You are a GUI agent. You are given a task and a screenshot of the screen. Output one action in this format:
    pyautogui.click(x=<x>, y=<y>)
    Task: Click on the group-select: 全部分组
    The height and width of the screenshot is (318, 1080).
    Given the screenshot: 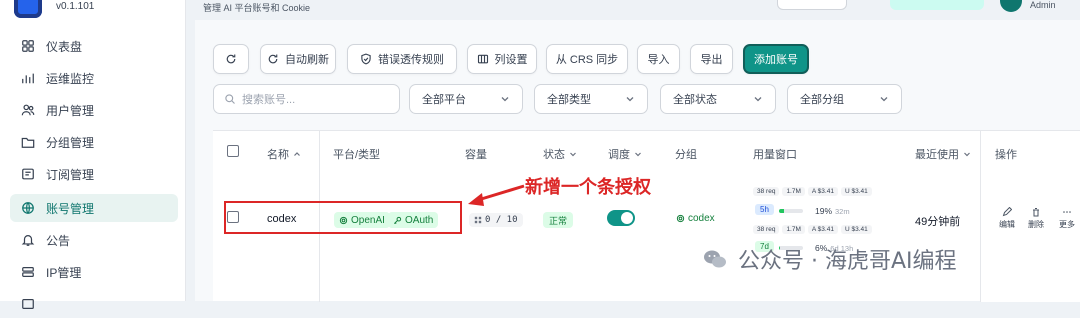 What is the action you would take?
    pyautogui.click(x=844, y=99)
    